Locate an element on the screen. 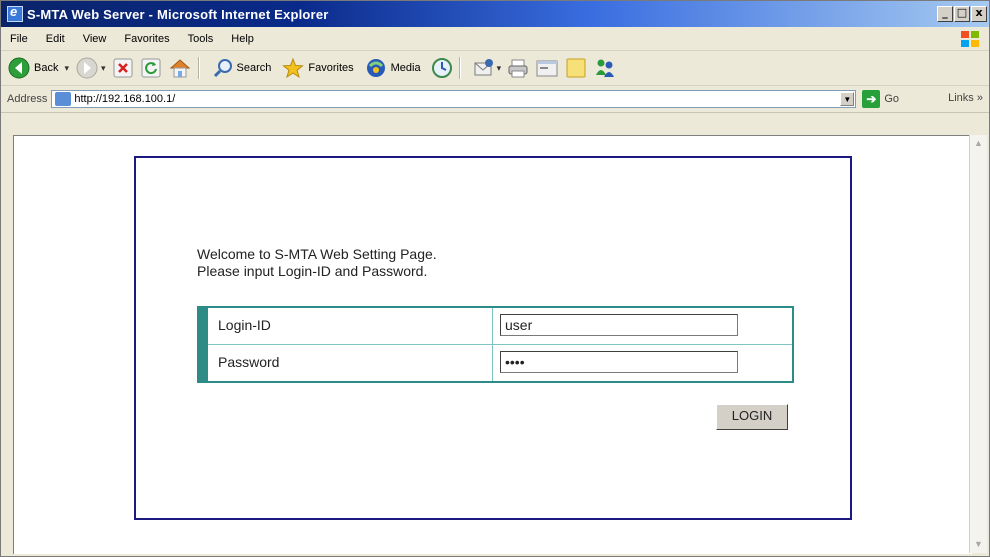 This screenshot has height=557, width=990. address-url: http://192.168.100.1/ is located at coordinates (124, 99).